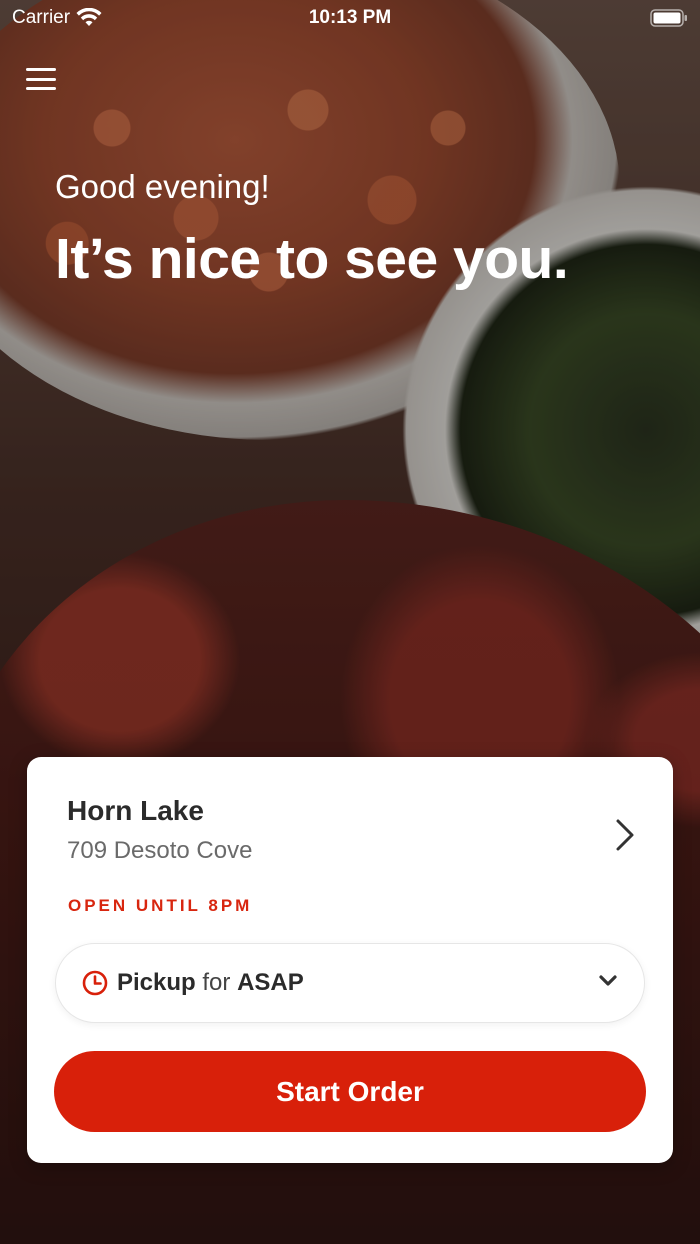 This screenshot has height=1244, width=700. I want to click on chevron-right-icon, so click(625, 835).